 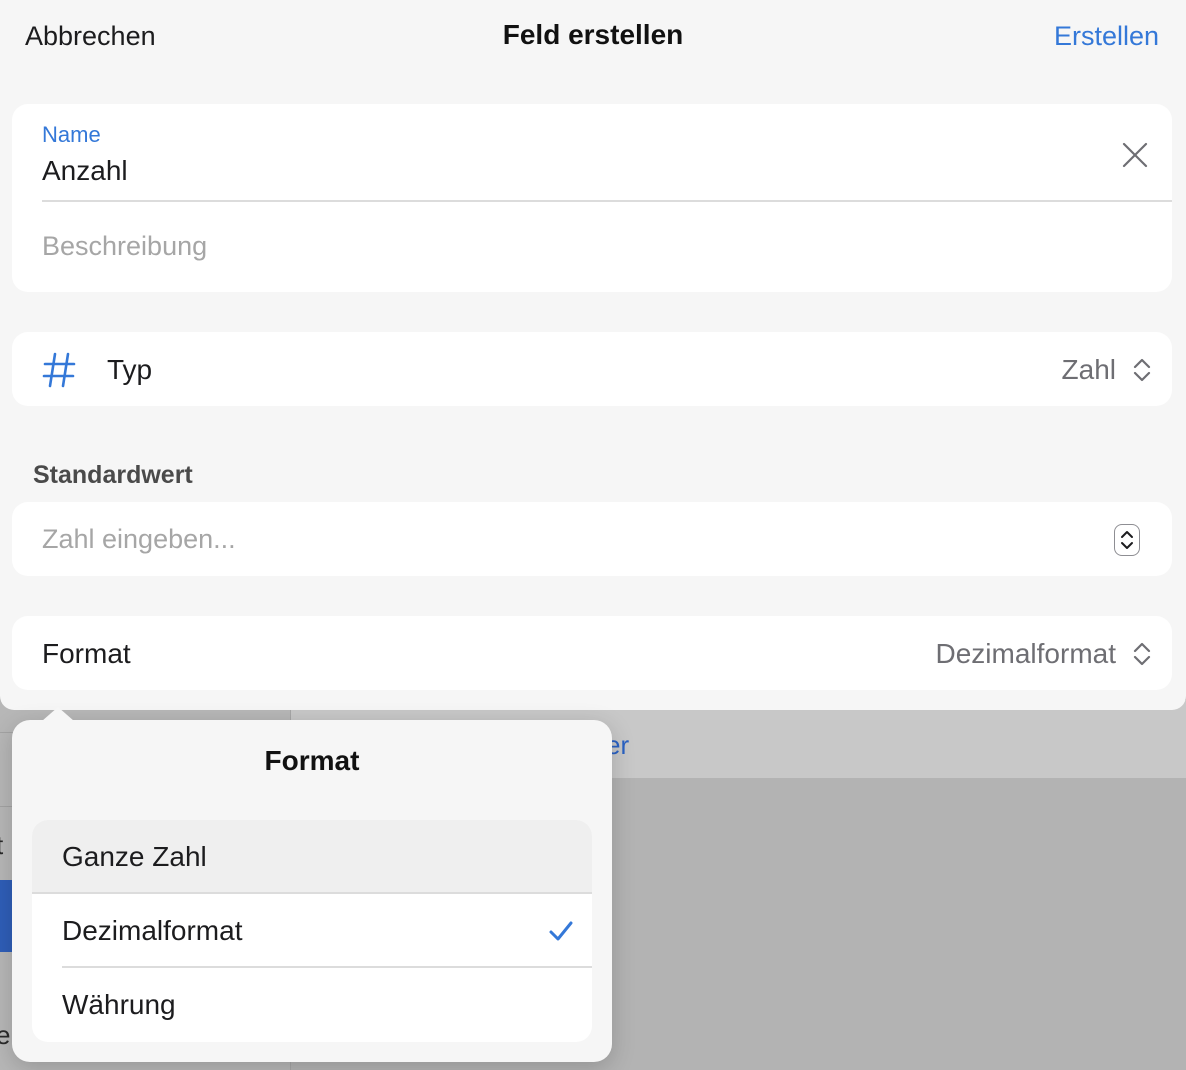 What do you see at coordinates (1135, 155) in the screenshot?
I see `close-icon` at bounding box center [1135, 155].